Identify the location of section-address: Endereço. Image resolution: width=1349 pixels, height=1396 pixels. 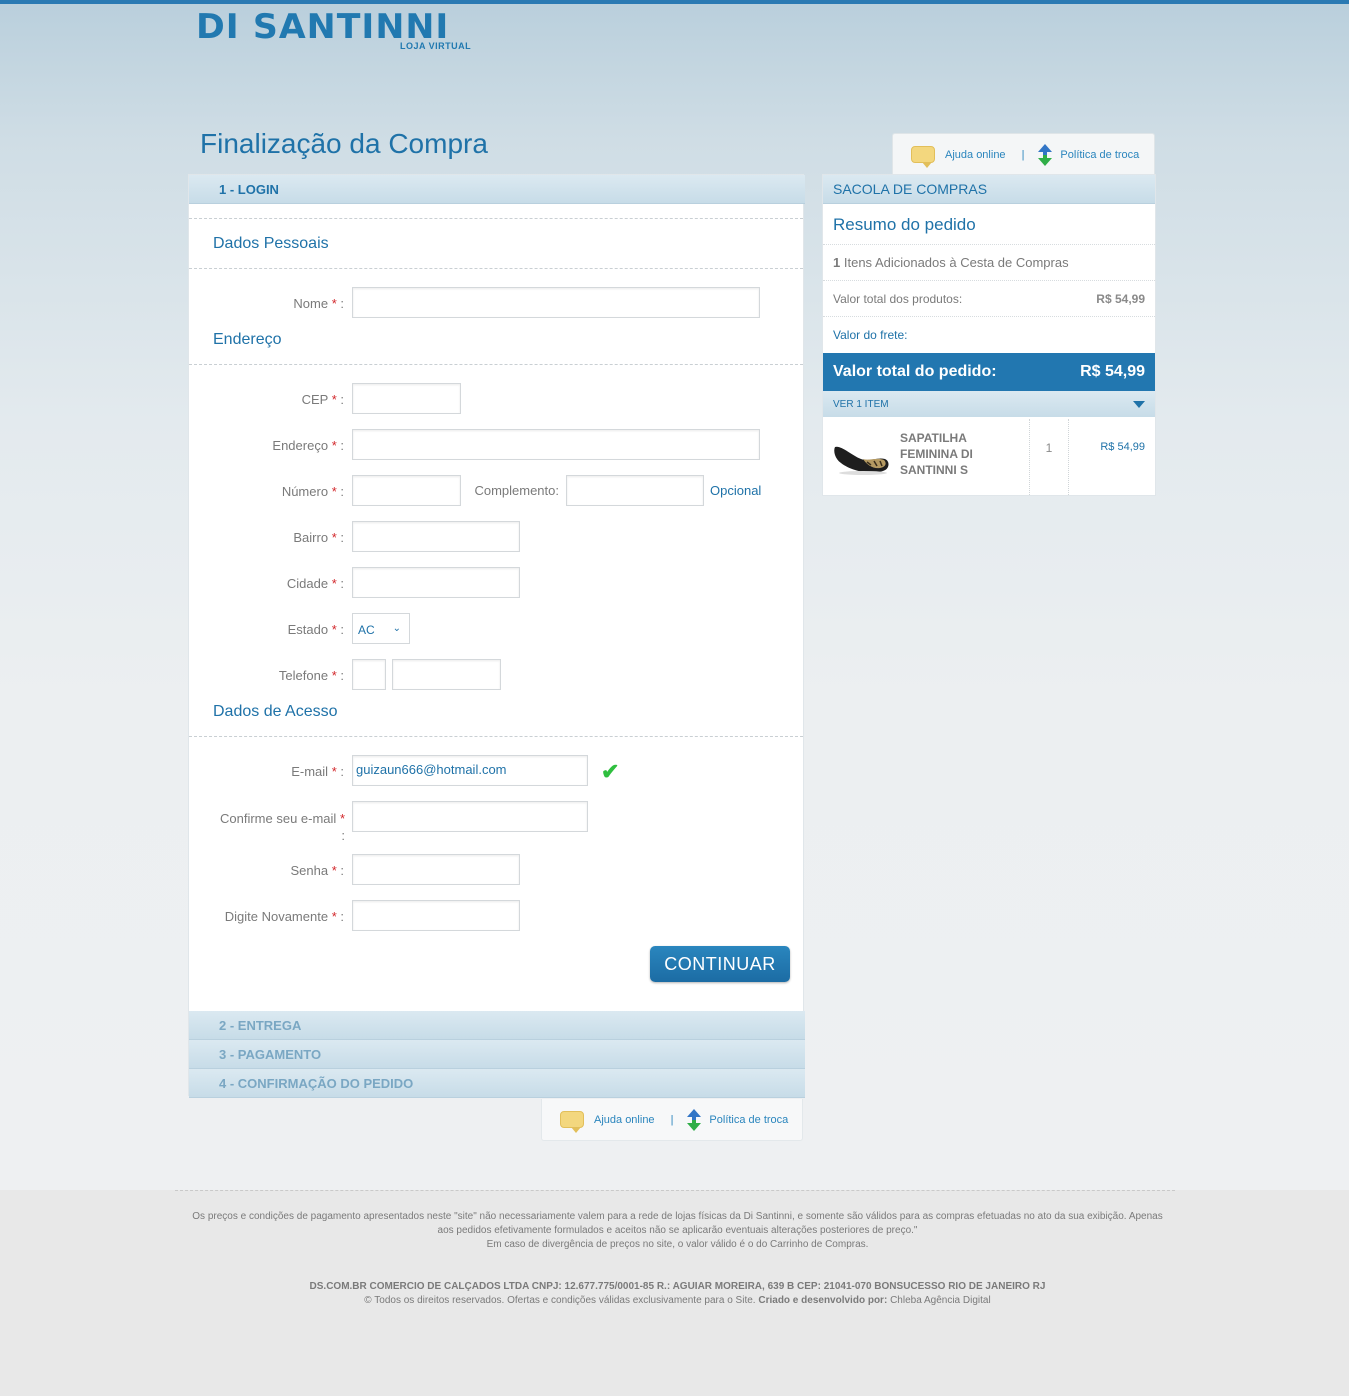
(247, 339).